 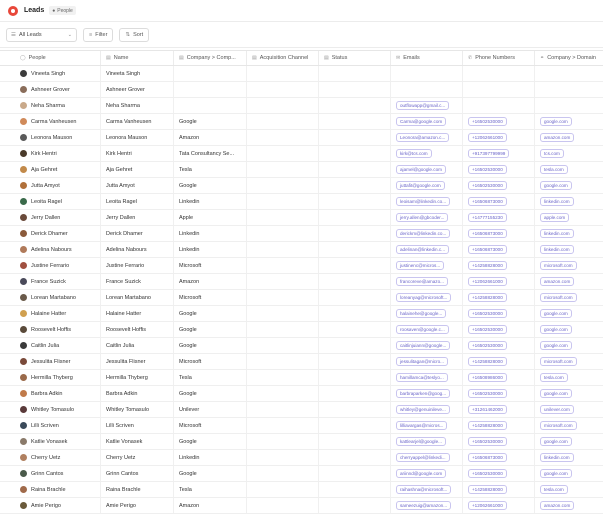 What do you see at coordinates (301, 90) in the screenshot?
I see `table-row: Ashneer Grover Ashneer Grover` at bounding box center [301, 90].